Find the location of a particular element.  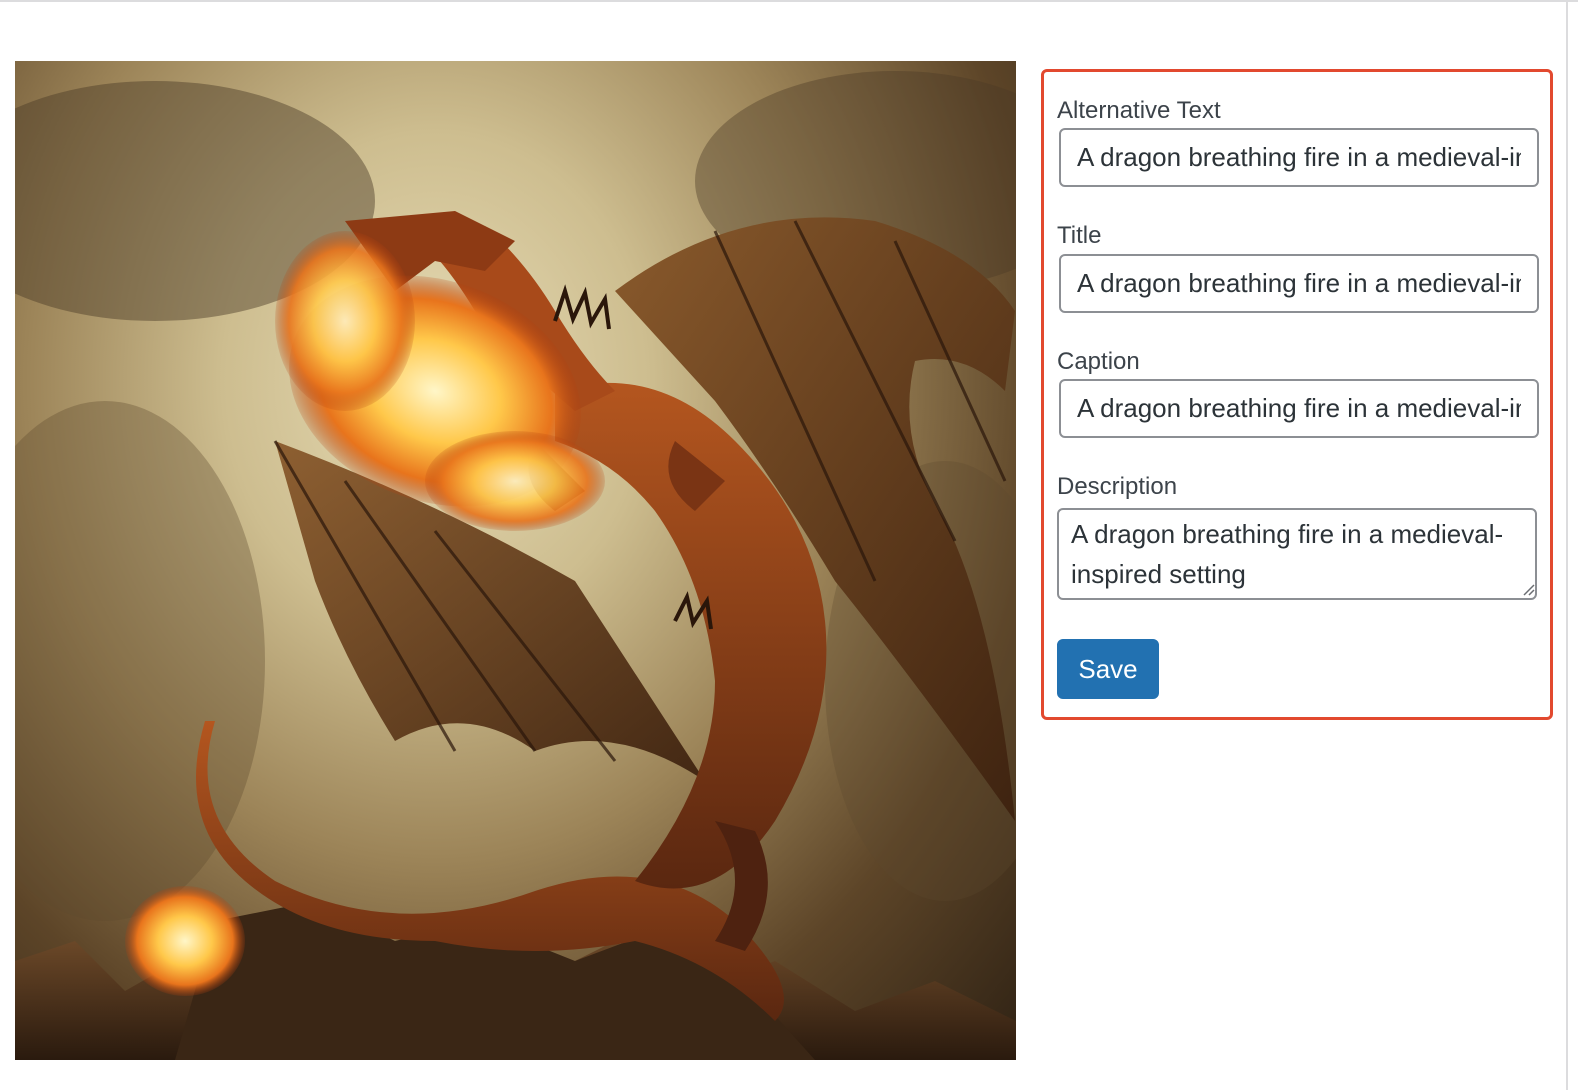

caption-label: Caption is located at coordinates (1098, 361).